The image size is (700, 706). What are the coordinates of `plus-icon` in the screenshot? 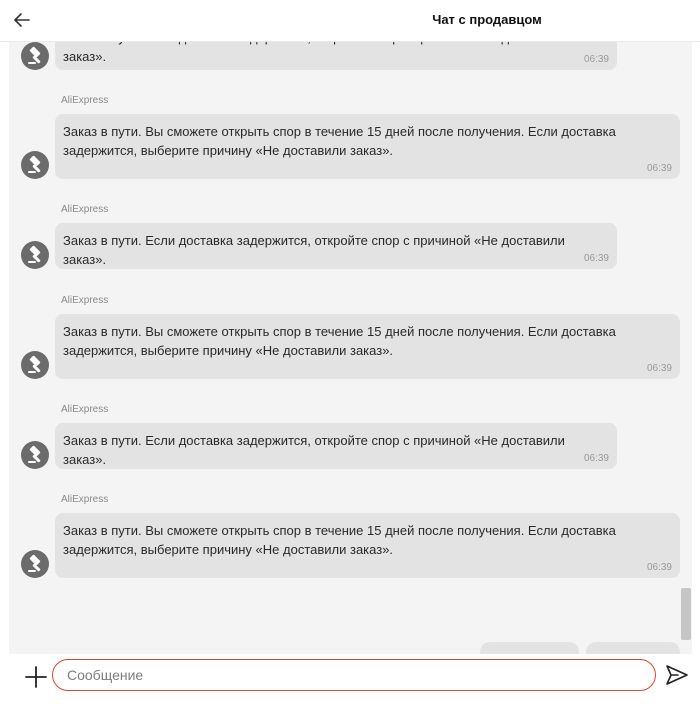 It's located at (36, 677).